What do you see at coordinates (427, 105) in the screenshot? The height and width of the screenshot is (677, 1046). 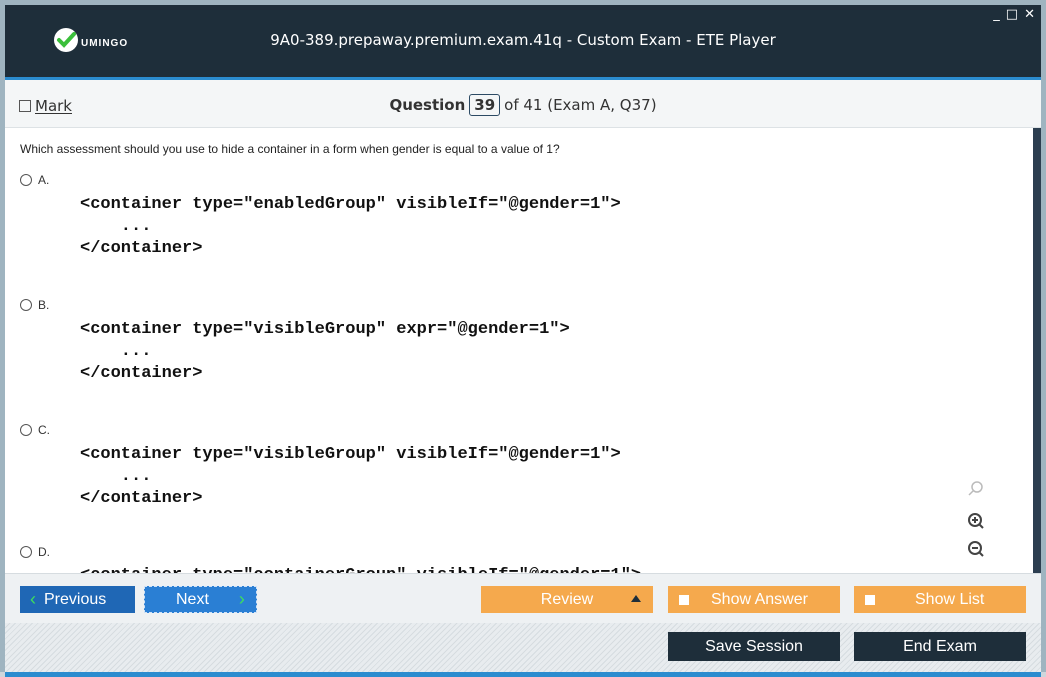 I see `question-prefix: Question` at bounding box center [427, 105].